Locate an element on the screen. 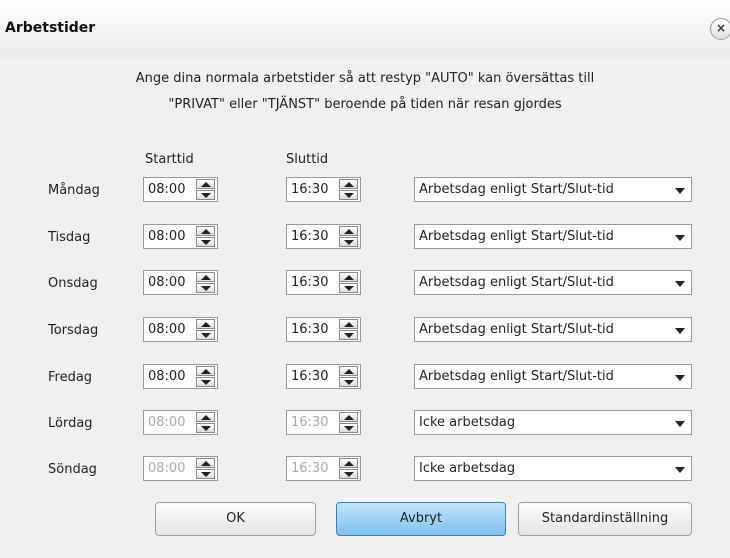  cancel-button: Avbryt is located at coordinates (421, 519).